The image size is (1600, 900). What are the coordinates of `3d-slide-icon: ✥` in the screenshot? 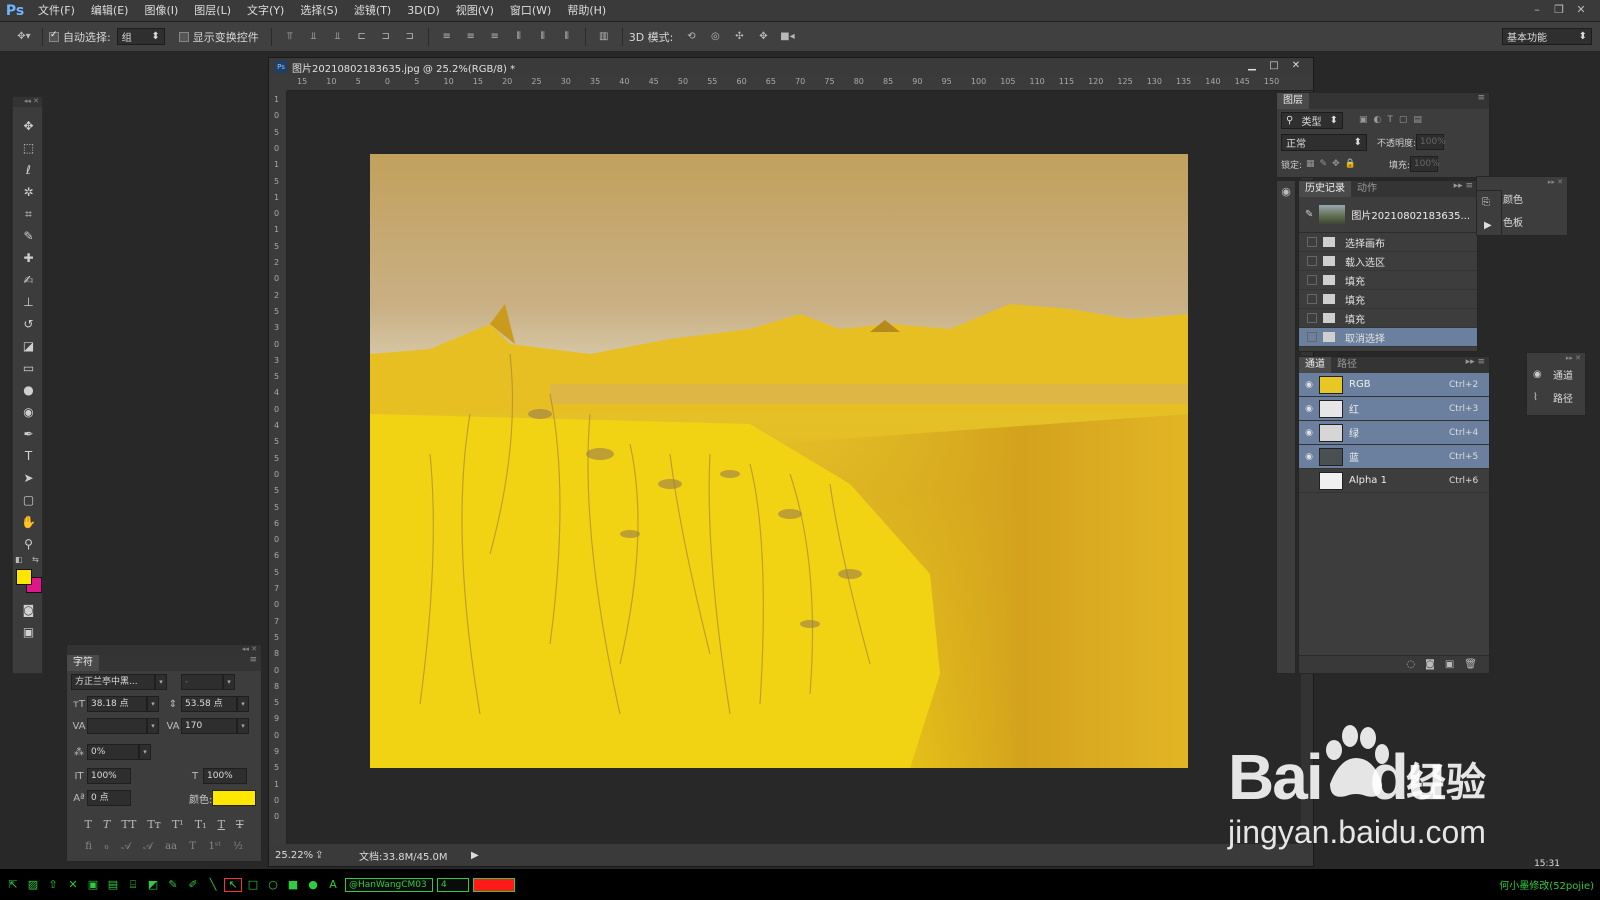 It's located at (763, 37).